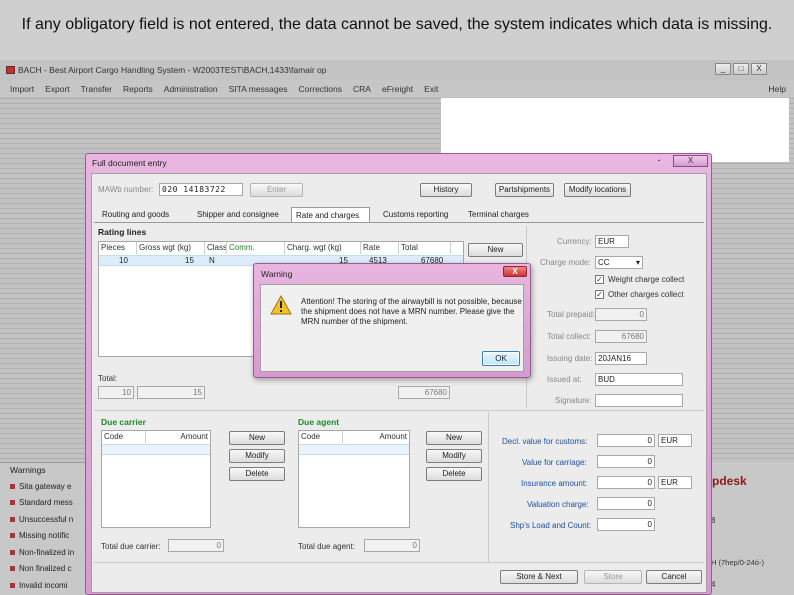 This screenshot has height=595, width=794. Describe the element at coordinates (564, 379) in the screenshot. I see `issued-at-label: Issued at:` at that location.